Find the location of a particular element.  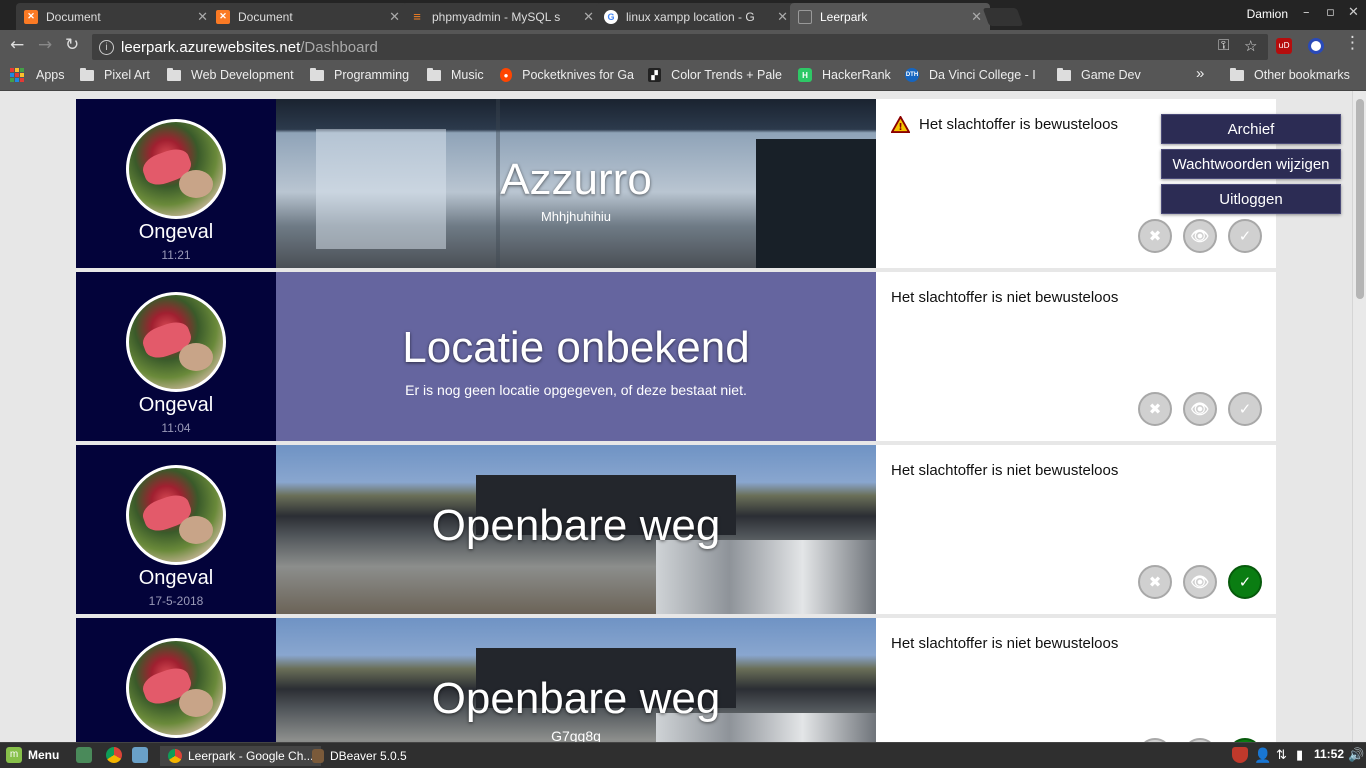

folder-icon is located at coordinates (174, 74).